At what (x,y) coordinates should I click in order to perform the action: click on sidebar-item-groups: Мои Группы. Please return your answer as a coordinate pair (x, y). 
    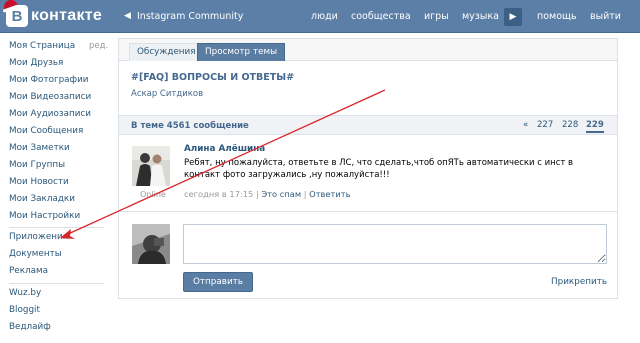
    Looking at the image, I should click on (37, 165).